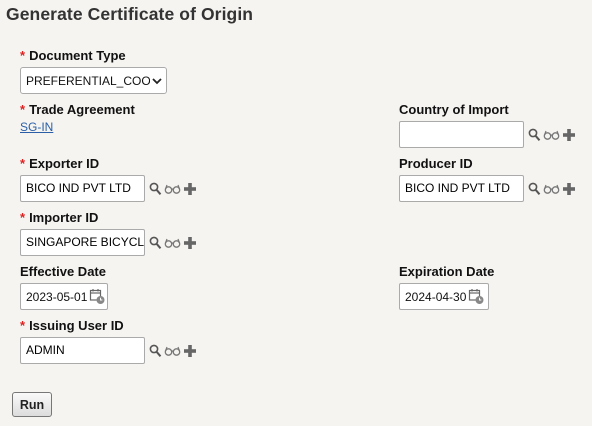 The height and width of the screenshot is (426, 592). I want to click on issuing-user-id-label: * Issuing User ID, so click(72, 325).